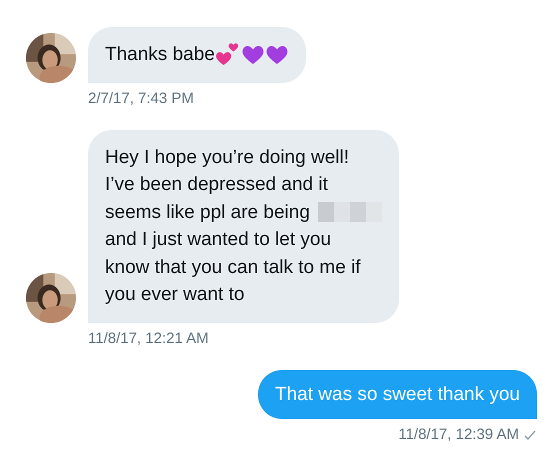  I want to click on timestamp: 2/7/17, 7:43 PM, so click(141, 99).